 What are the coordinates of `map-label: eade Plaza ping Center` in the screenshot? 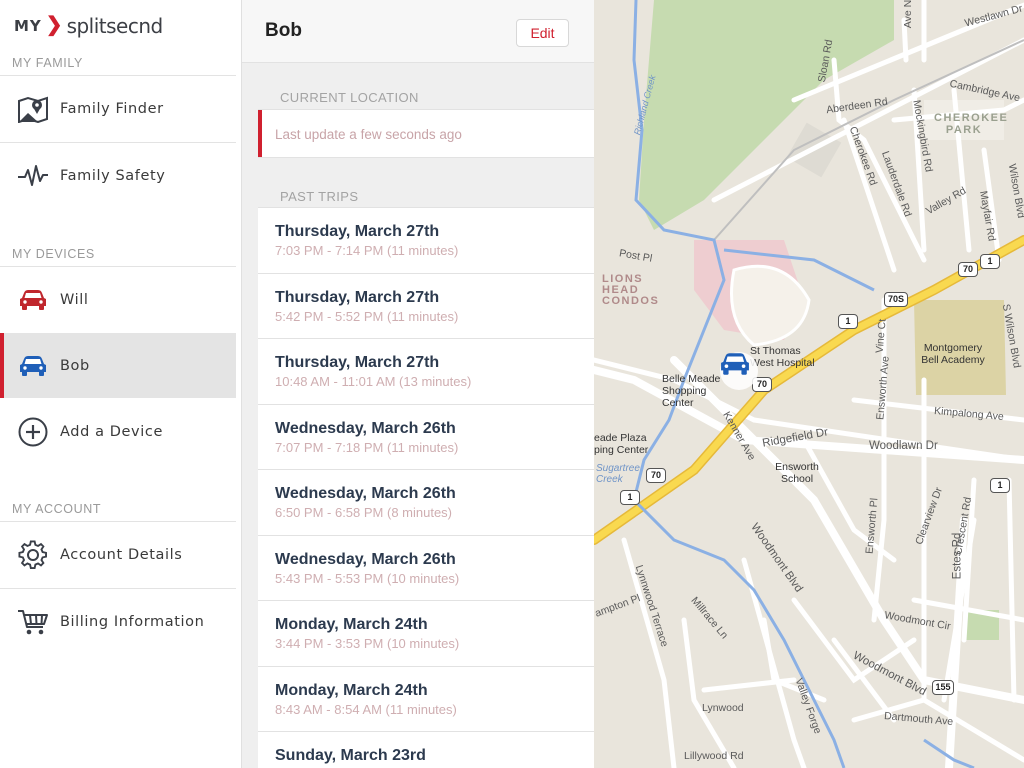 It's located at (621, 444).